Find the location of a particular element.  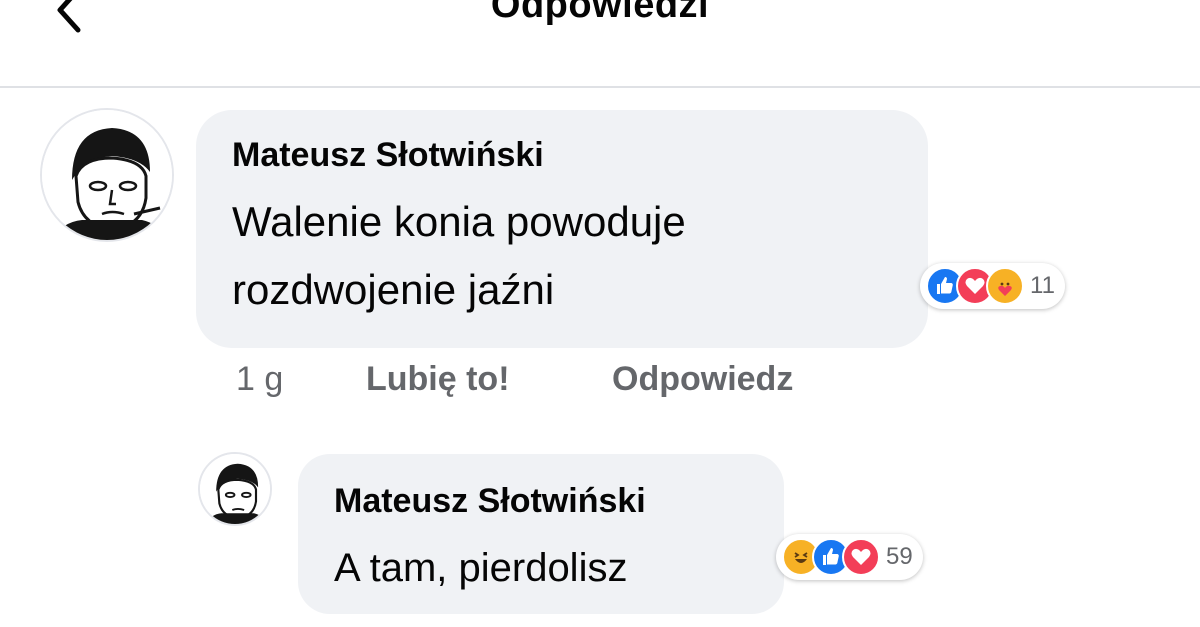

reply-bubble: Mateusz Słotwiński A tam, pierdolisz is located at coordinates (541, 534).